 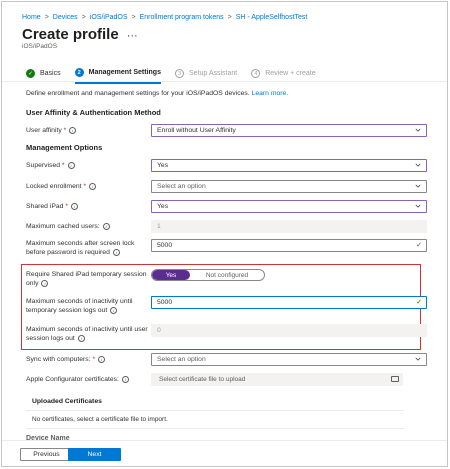 I want to click on sync-computers-label: Sync with computers: * i, so click(x=87, y=359).